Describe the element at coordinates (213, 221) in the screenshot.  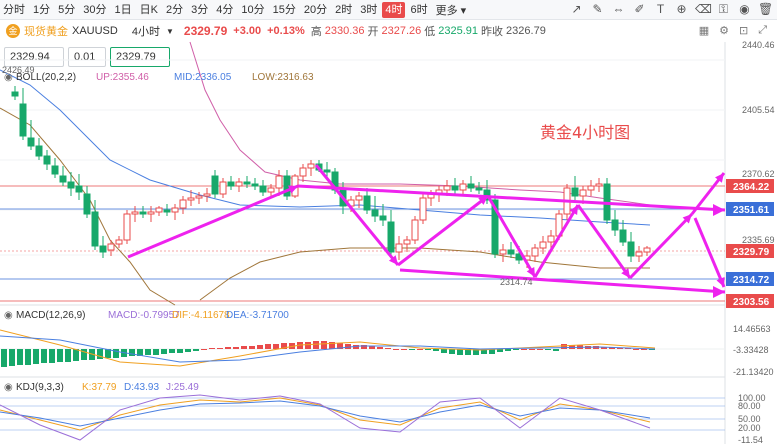
I see `trend-arrow` at that location.